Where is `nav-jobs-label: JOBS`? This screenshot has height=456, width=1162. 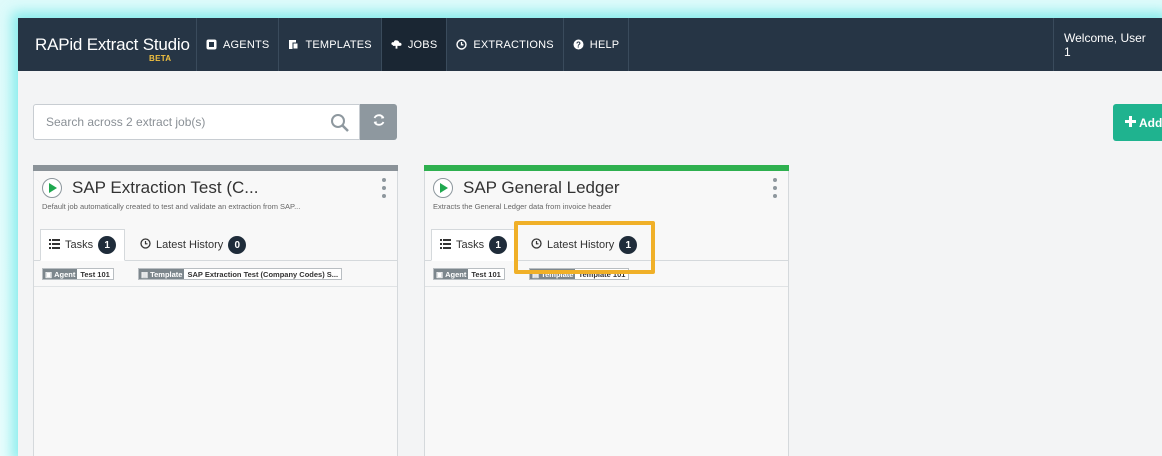
nav-jobs-label: JOBS is located at coordinates (422, 44).